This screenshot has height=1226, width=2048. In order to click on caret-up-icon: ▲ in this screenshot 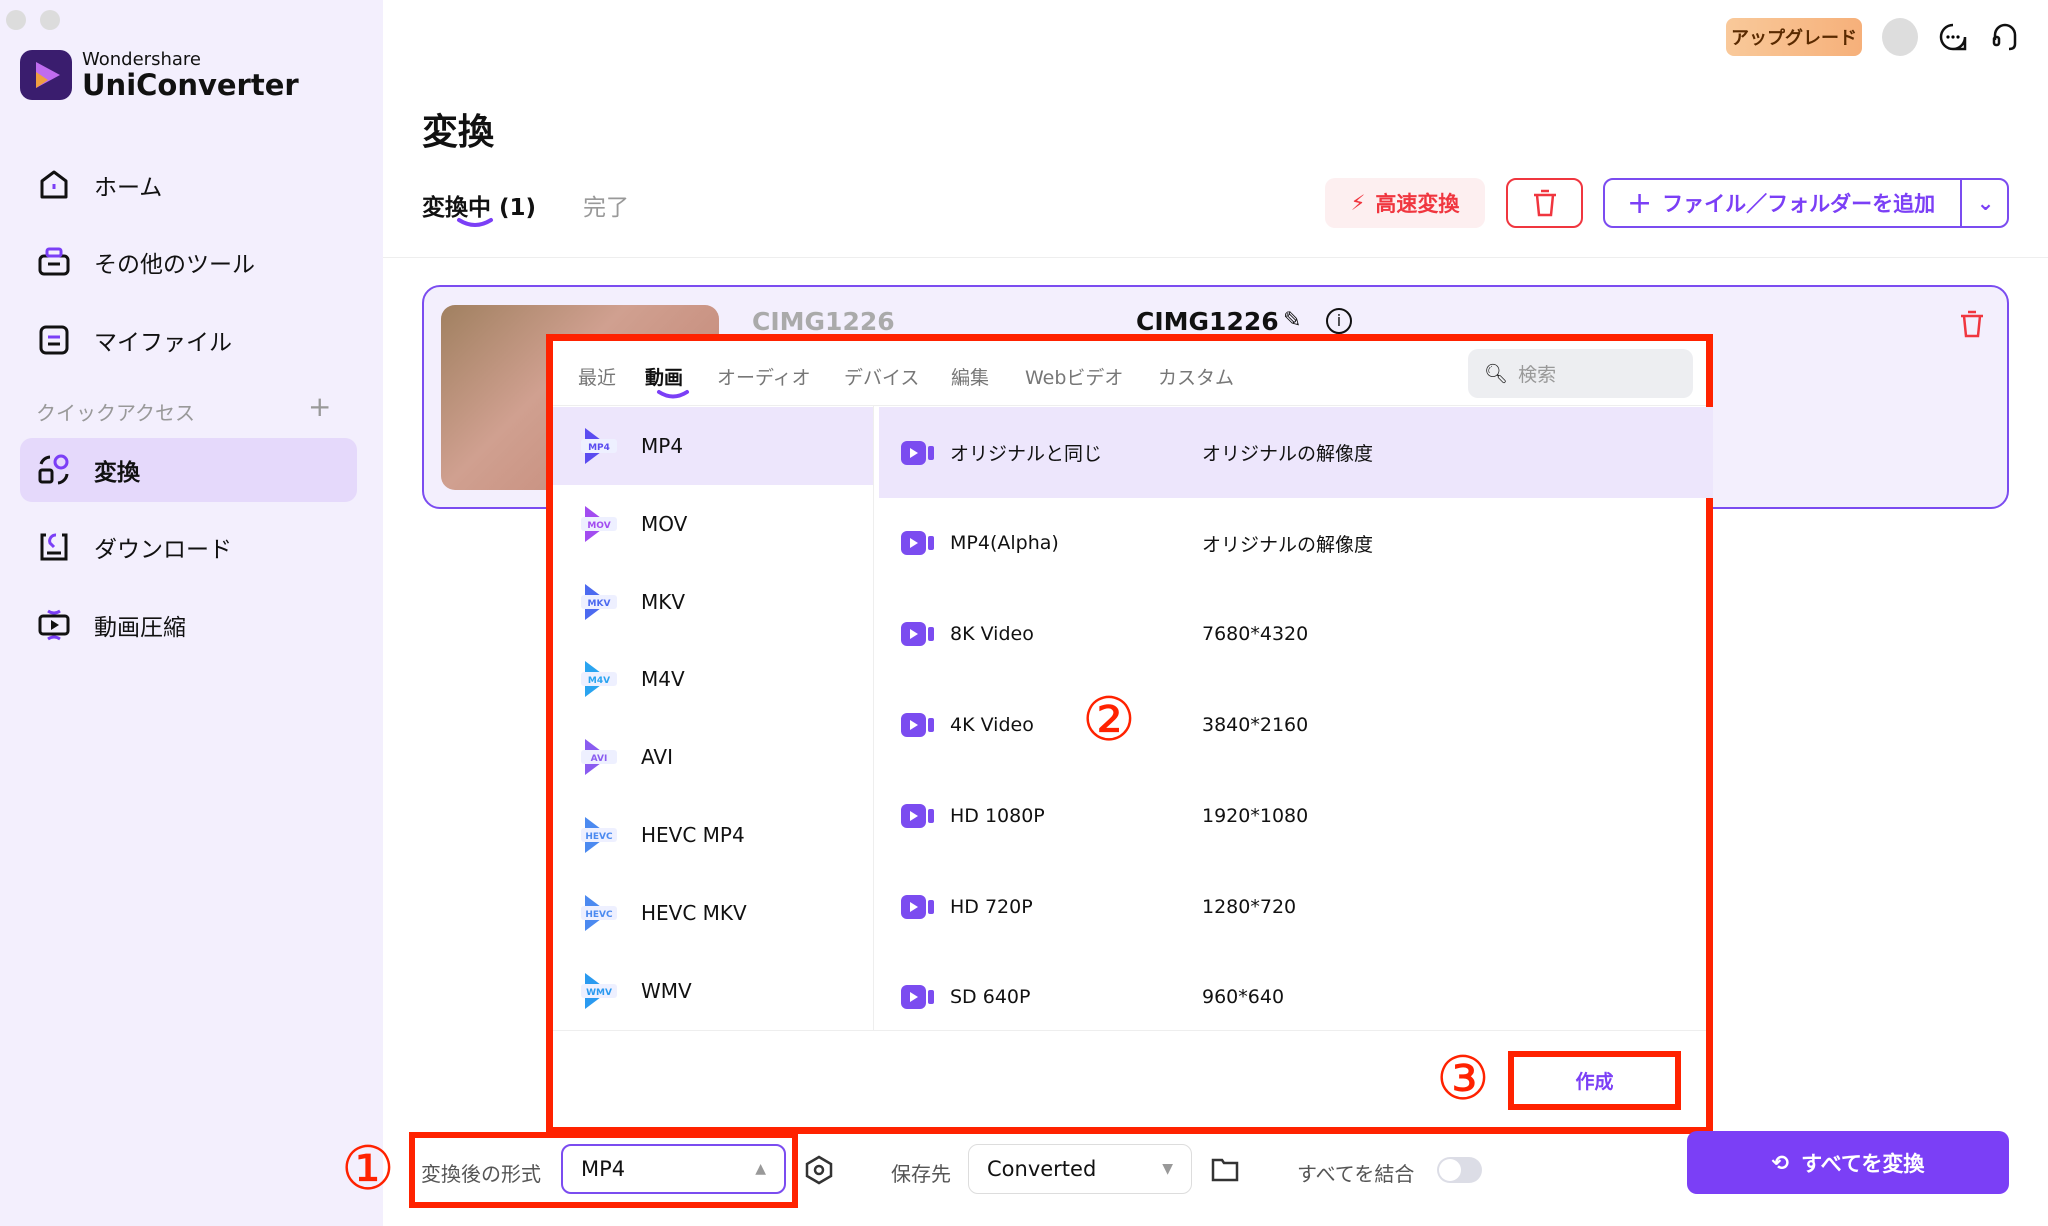, I will do `click(760, 1169)`.